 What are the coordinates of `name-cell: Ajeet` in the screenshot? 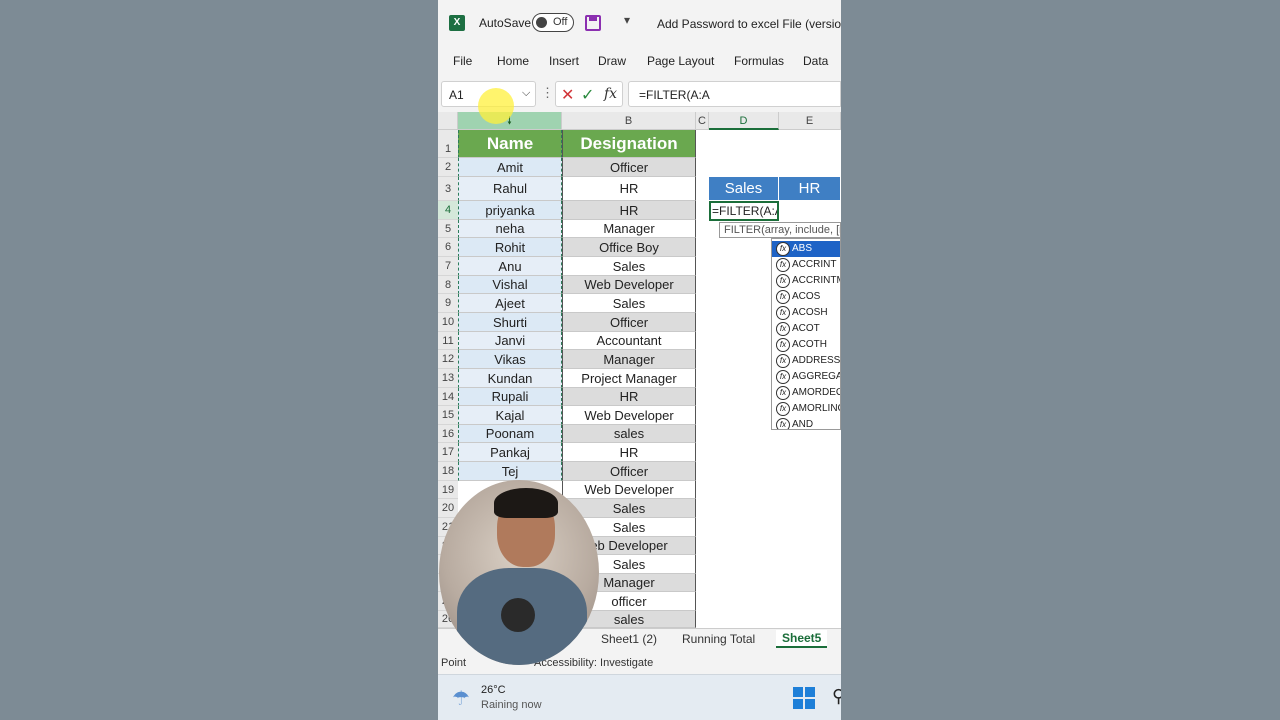 It's located at (510, 303).